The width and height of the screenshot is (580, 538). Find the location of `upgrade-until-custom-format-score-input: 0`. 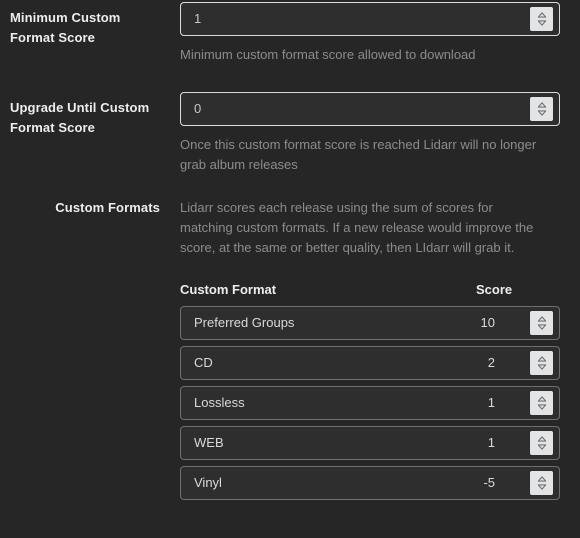

upgrade-until-custom-format-score-input: 0 is located at coordinates (370, 109).